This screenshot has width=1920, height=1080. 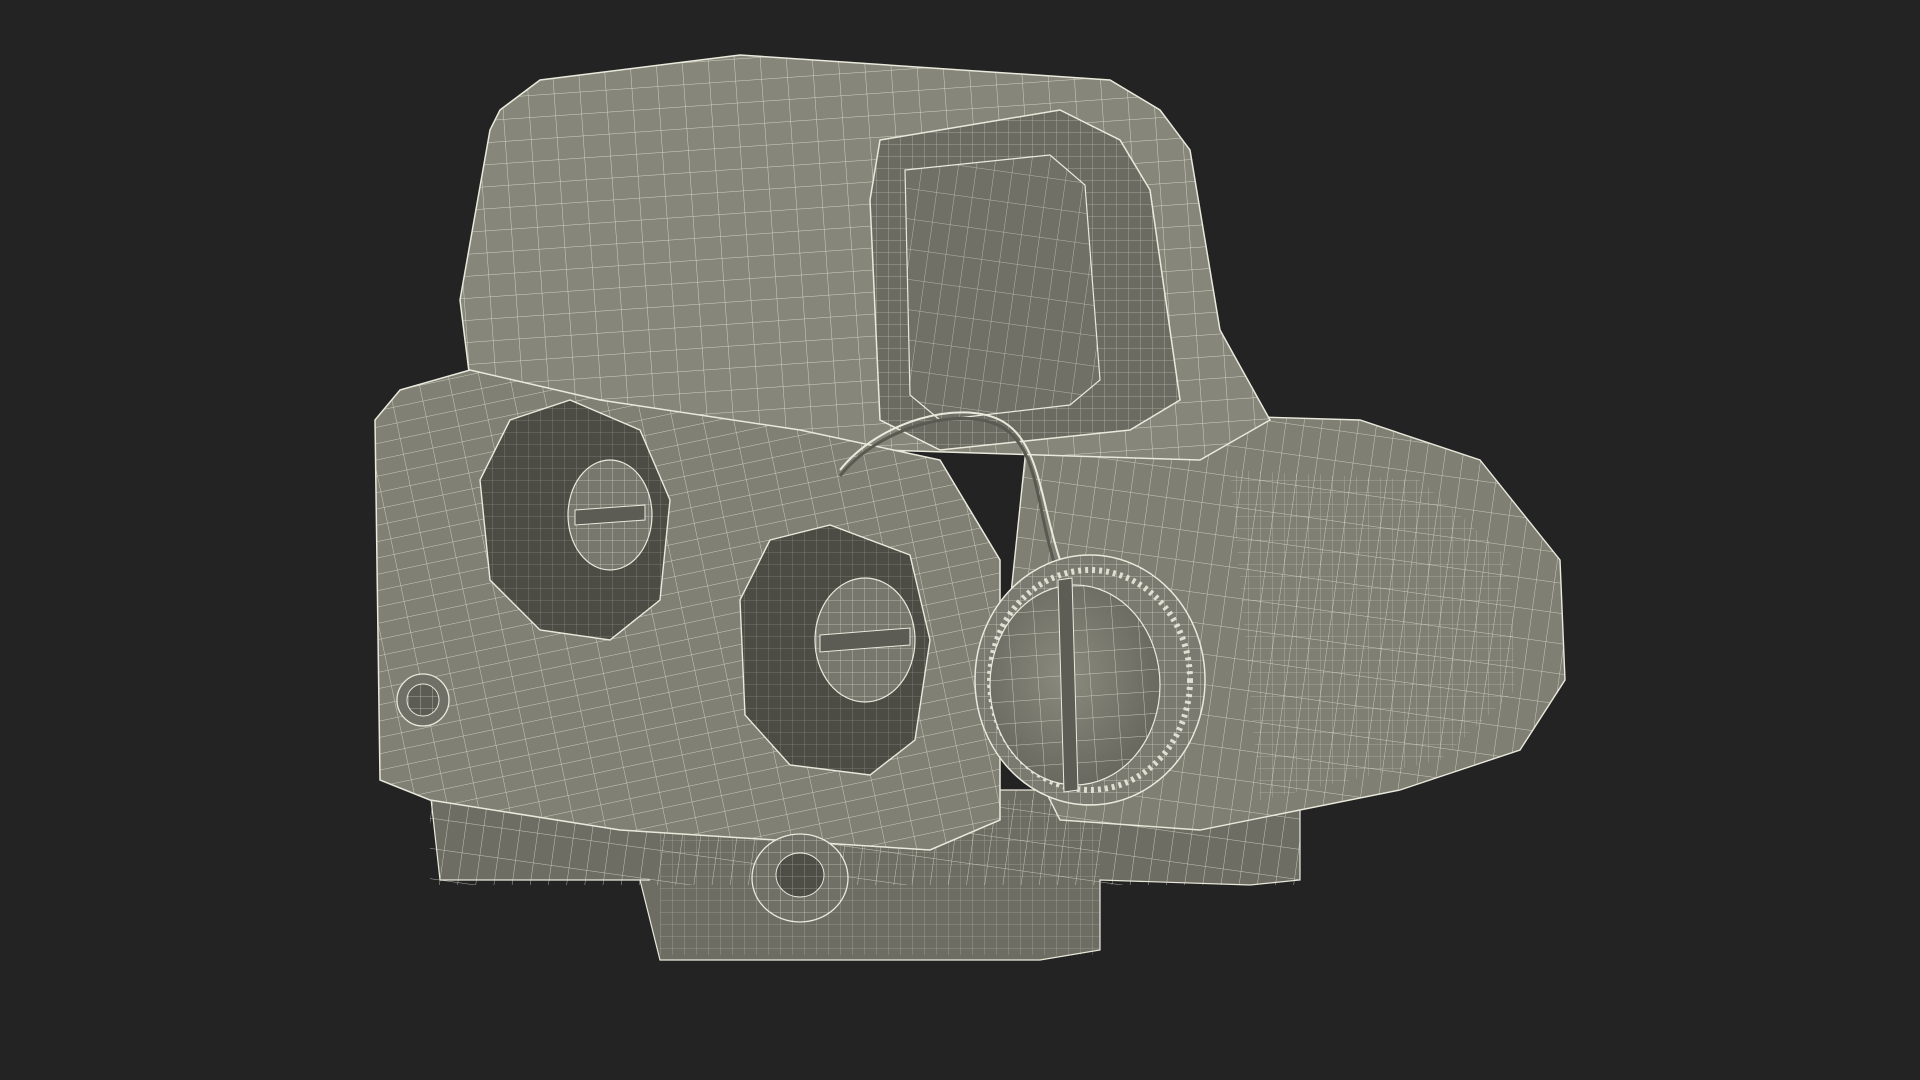 I want to click on center-button-recess, so click(x=835, y=650).